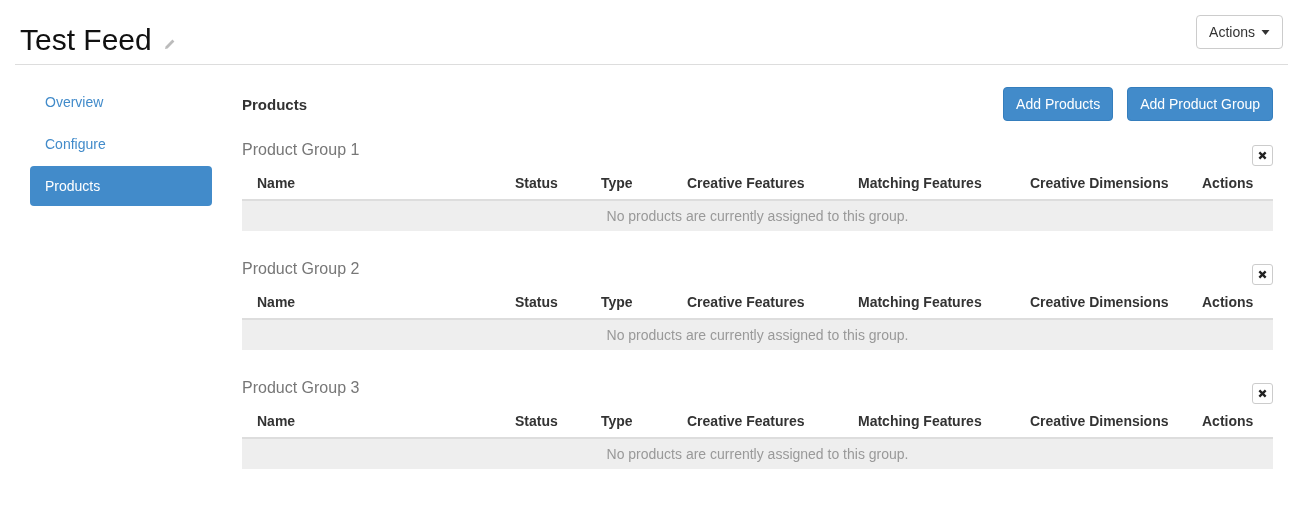  Describe the element at coordinates (301, 388) in the screenshot. I see `group-title: Product Group 3` at that location.